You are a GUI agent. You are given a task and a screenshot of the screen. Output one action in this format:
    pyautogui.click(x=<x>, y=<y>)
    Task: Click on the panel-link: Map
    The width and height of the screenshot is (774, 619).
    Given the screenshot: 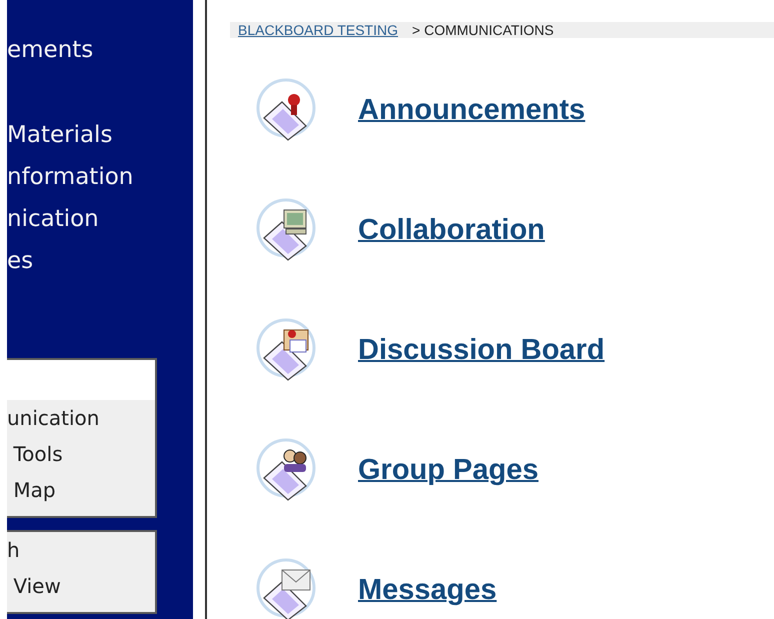 What is the action you would take?
    pyautogui.click(x=81, y=490)
    